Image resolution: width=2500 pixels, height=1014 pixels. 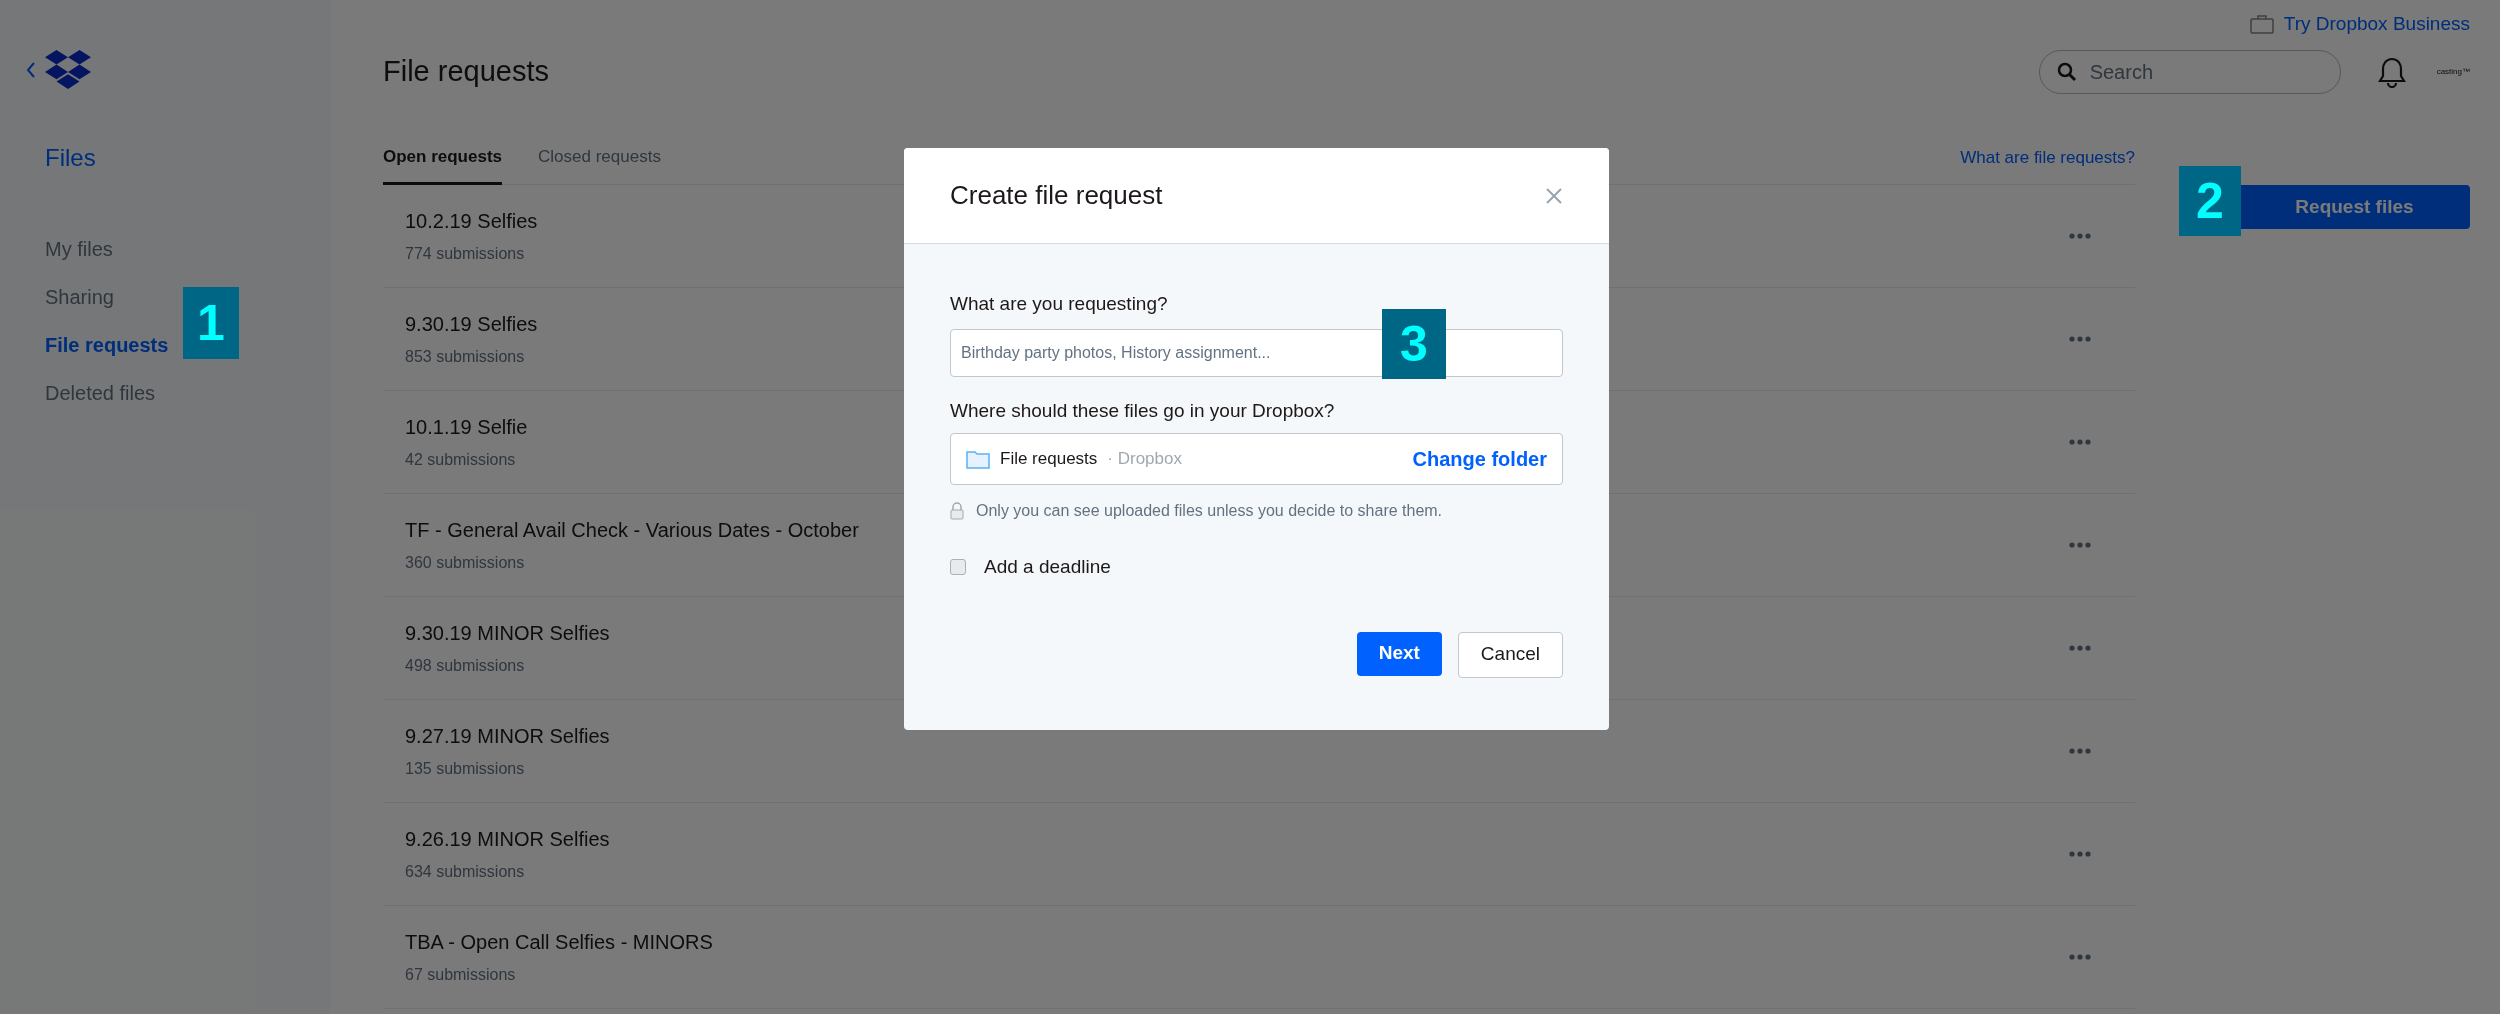 I want to click on lock-icon, so click(x=957, y=511).